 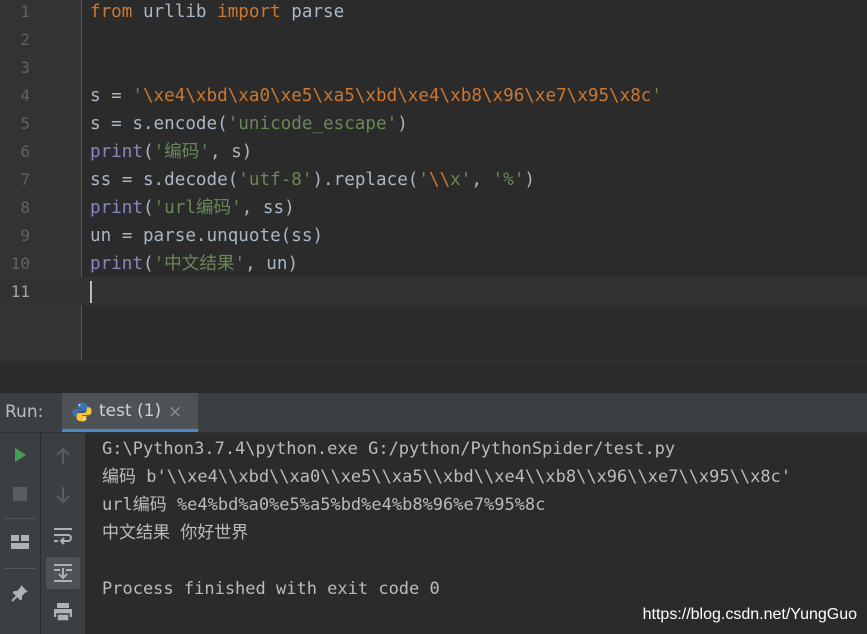 What do you see at coordinates (175, 12) in the screenshot?
I see `module-name: urllib` at bounding box center [175, 12].